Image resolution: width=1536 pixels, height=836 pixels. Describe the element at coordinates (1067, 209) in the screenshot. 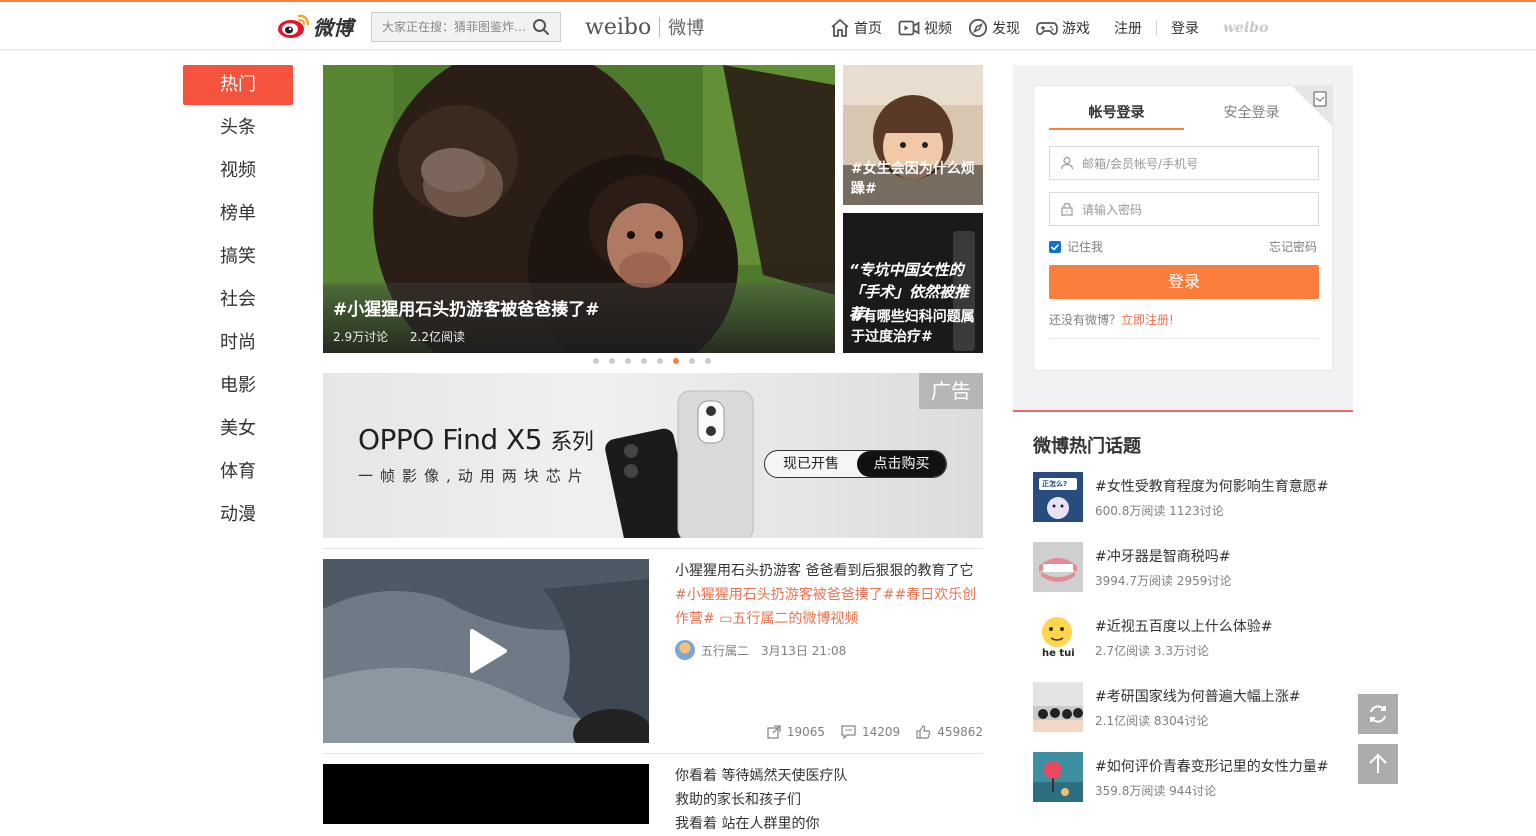

I see `lock-icon` at that location.